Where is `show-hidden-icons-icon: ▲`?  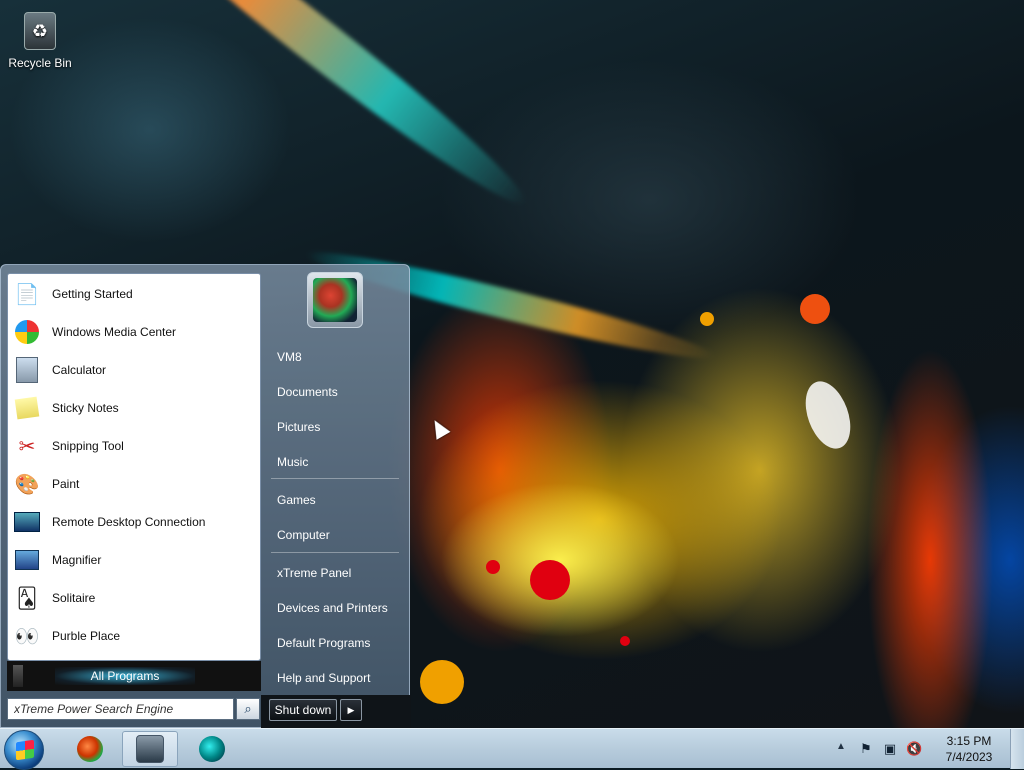 show-hidden-icons-icon: ▲ is located at coordinates (841, 746).